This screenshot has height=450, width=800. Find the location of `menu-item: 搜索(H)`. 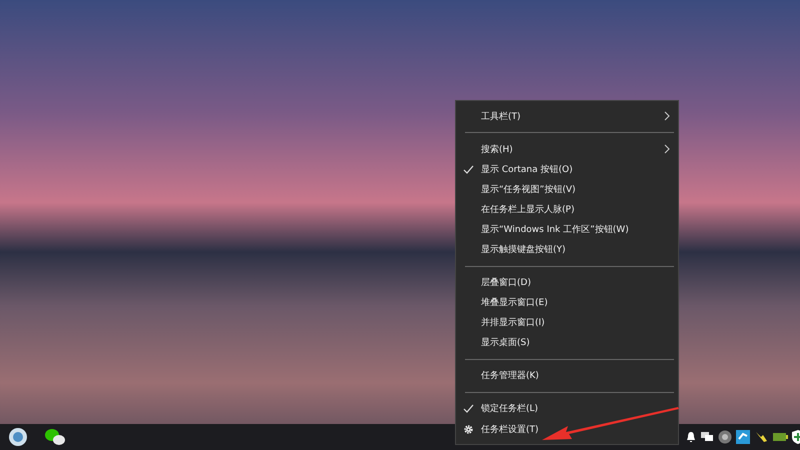

menu-item: 搜索(H) is located at coordinates (567, 149).